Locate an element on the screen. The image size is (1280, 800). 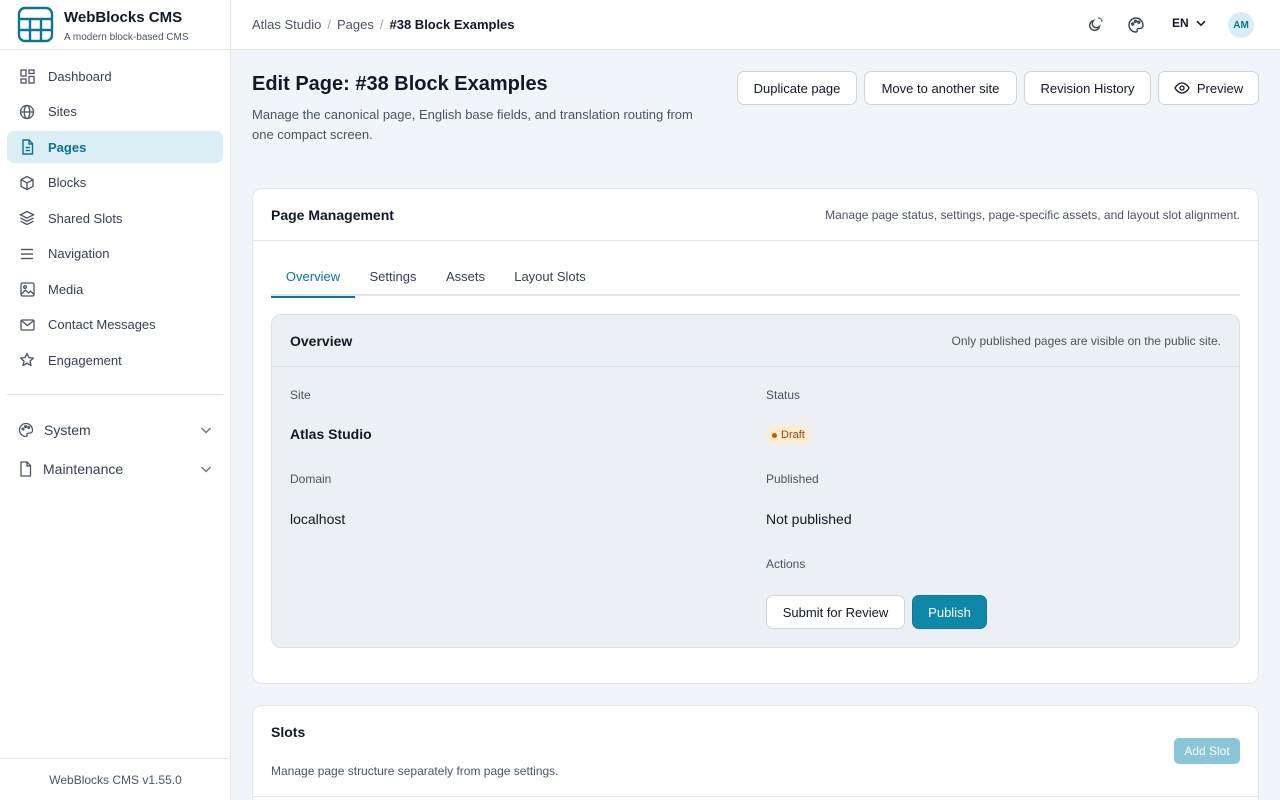
preview-button: Preview is located at coordinates (1208, 88).